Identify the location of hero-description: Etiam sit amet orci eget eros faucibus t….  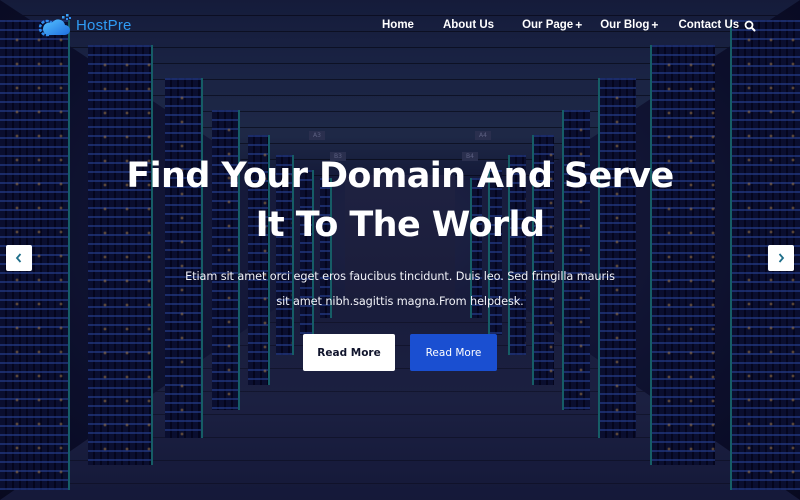
(400, 289).